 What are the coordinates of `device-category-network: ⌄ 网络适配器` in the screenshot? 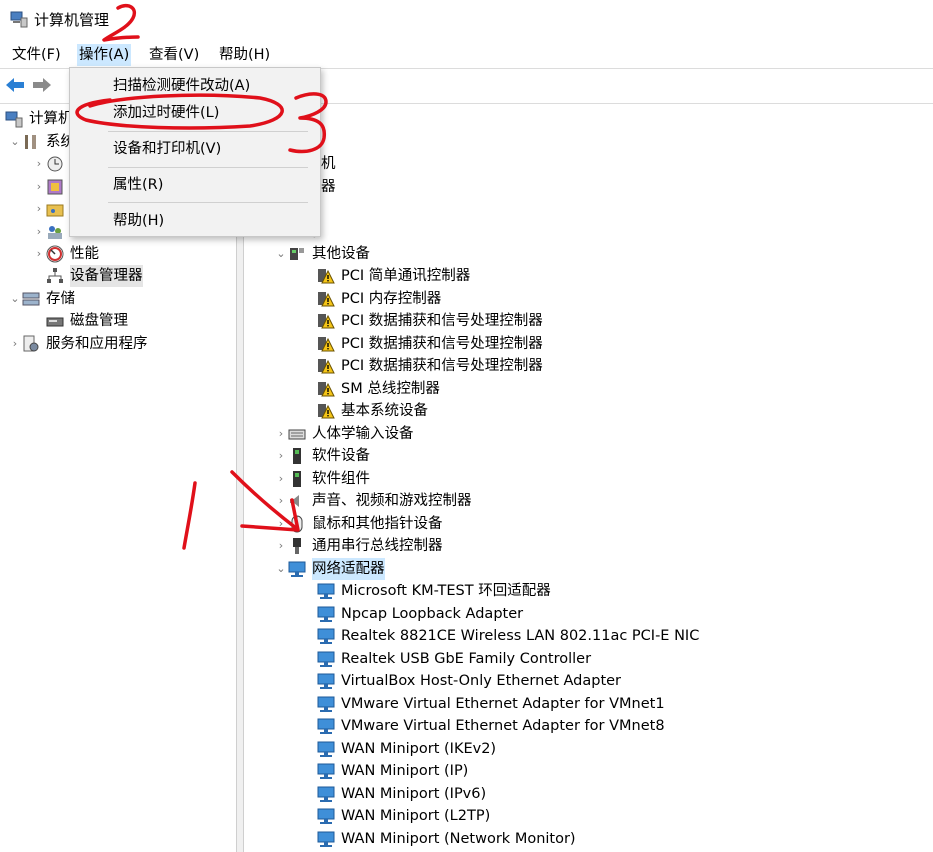 It's located at (329, 569).